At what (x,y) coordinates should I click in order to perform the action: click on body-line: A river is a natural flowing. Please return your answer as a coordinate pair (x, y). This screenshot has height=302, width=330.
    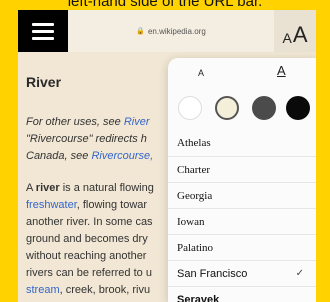
    Looking at the image, I should click on (90, 188).